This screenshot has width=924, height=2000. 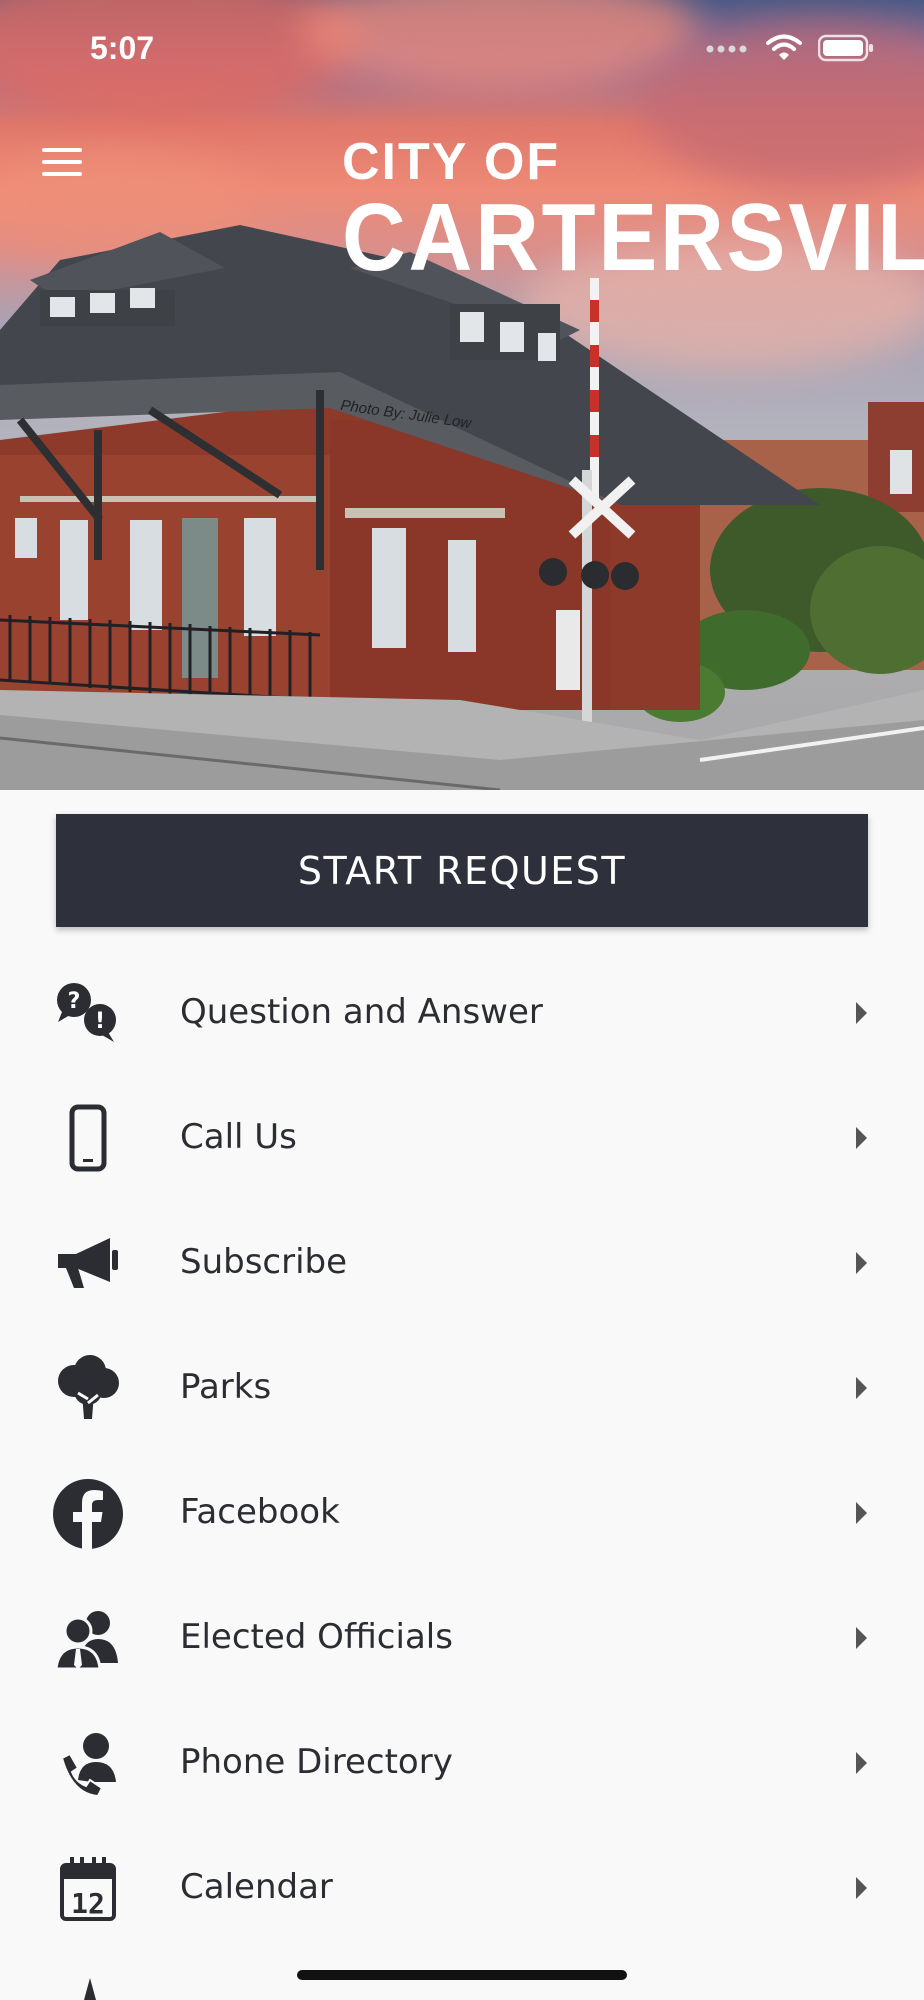 I want to click on facebook-icon, so click(x=88, y=1514).